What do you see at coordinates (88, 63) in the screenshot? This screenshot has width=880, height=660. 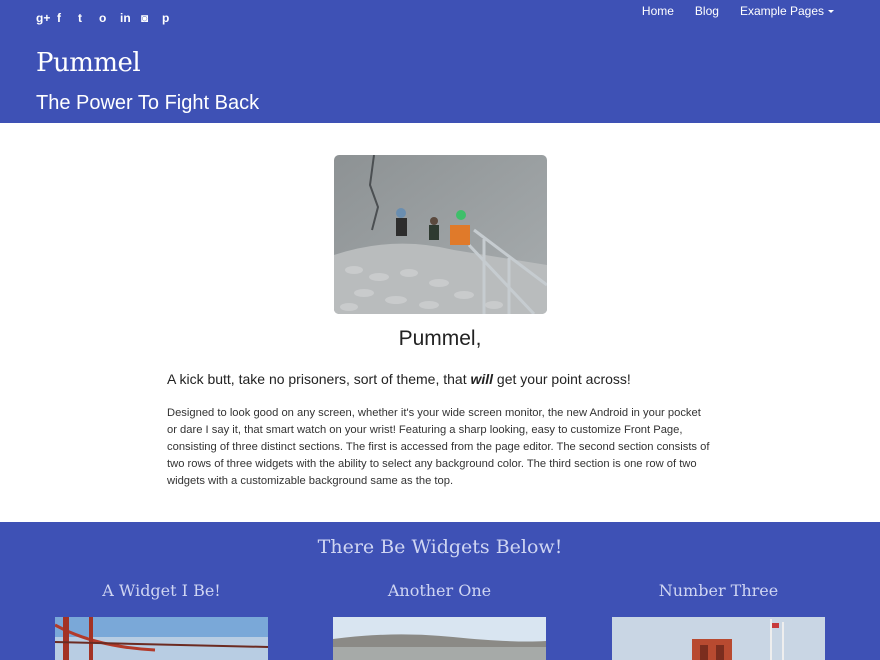 I see `site-title: Pummel` at bounding box center [88, 63].